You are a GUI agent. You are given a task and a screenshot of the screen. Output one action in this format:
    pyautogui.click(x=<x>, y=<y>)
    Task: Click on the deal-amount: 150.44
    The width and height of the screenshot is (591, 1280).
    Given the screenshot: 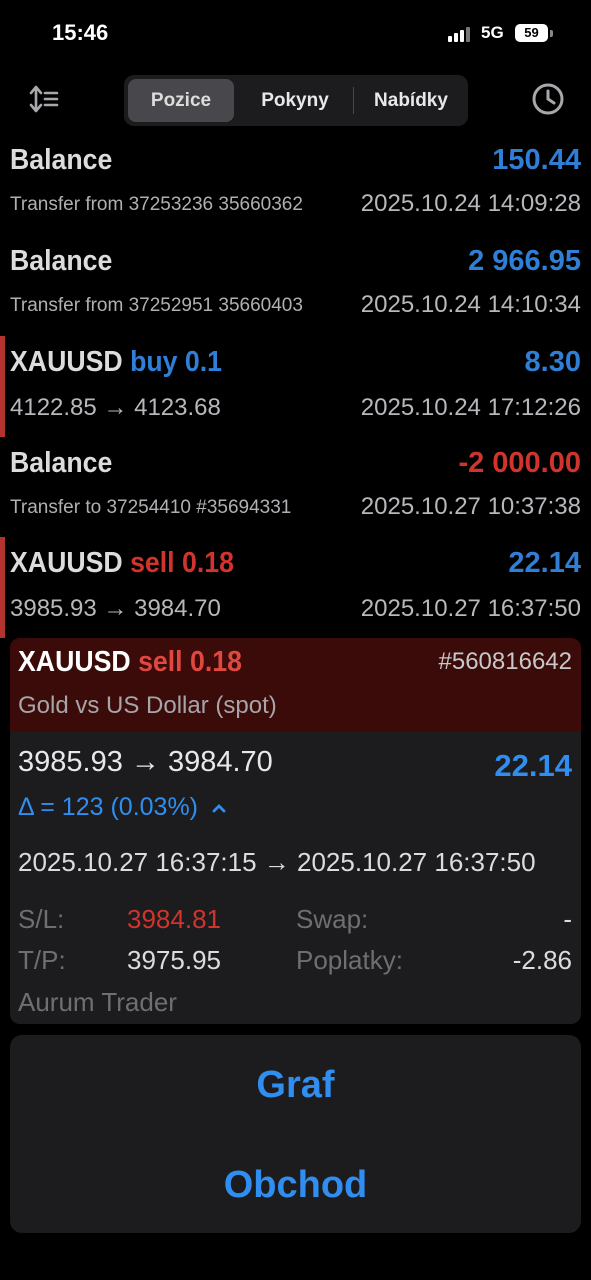 What is the action you would take?
    pyautogui.click(x=536, y=160)
    